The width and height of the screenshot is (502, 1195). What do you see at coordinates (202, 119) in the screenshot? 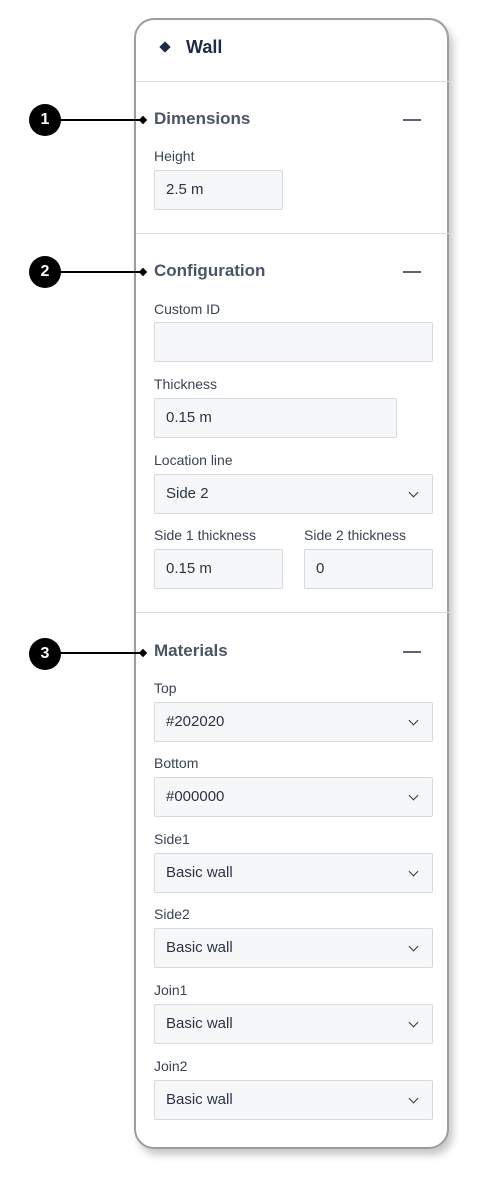
I see `section-title-dimensions: Dimensions` at bounding box center [202, 119].